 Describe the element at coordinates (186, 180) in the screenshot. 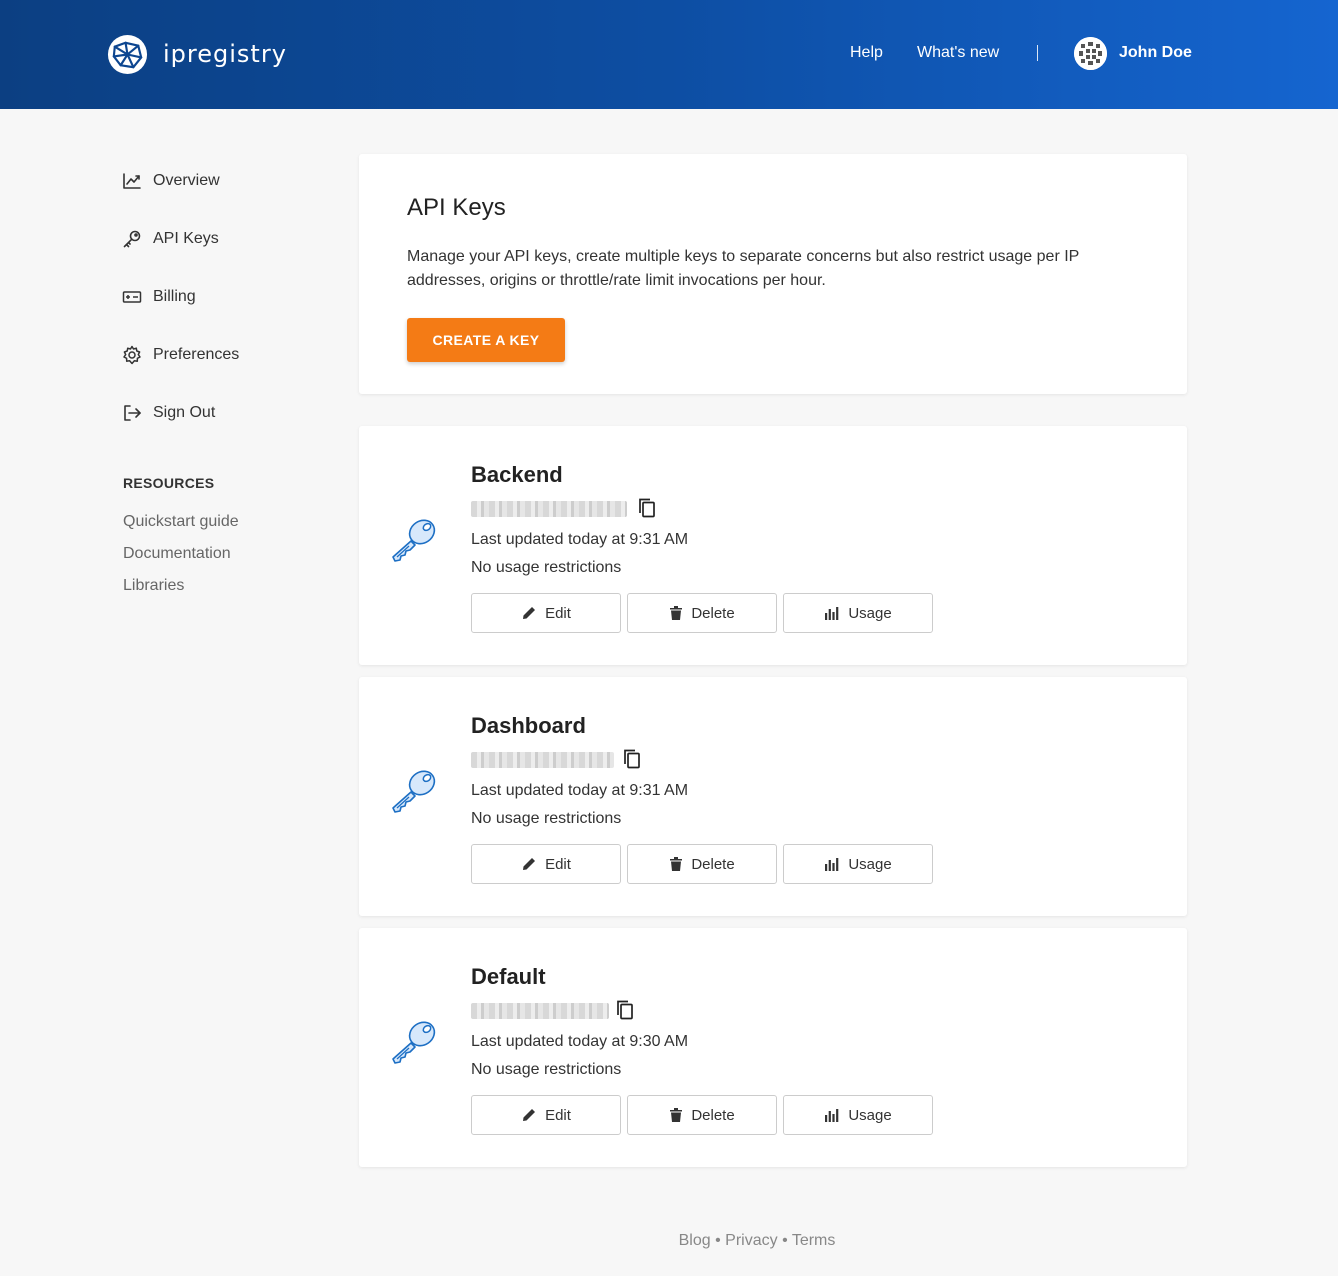

I see `sidebar-item-label: Overview` at that location.